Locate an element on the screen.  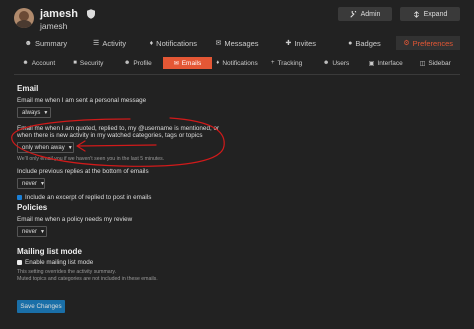
gear-icon: ⚙ is located at coordinates (406, 43).